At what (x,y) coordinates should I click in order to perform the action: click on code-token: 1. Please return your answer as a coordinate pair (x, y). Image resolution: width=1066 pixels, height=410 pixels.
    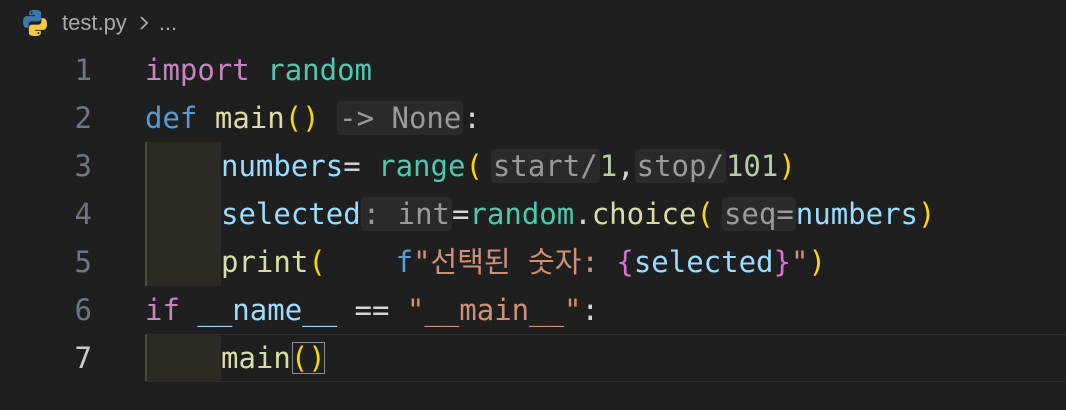
    Looking at the image, I should click on (608, 166).